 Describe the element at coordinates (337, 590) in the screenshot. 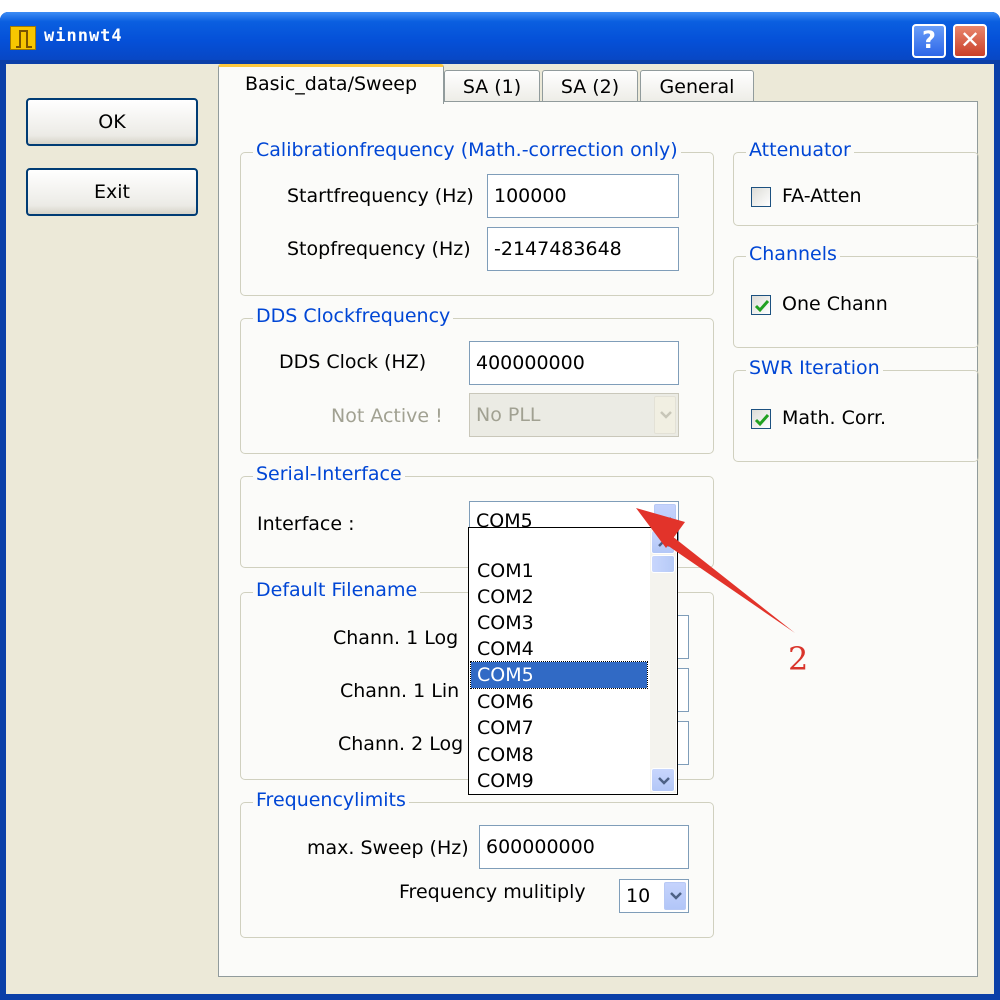

I see `default-filename-legend: Default Filename` at that location.